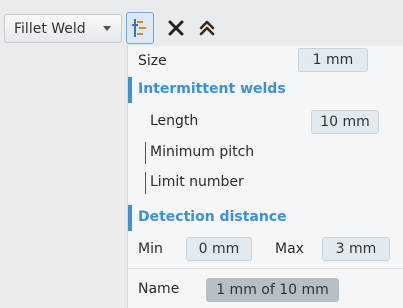  Describe the element at coordinates (219, 249) in the screenshot. I see `min-field: 0 mm` at that location.